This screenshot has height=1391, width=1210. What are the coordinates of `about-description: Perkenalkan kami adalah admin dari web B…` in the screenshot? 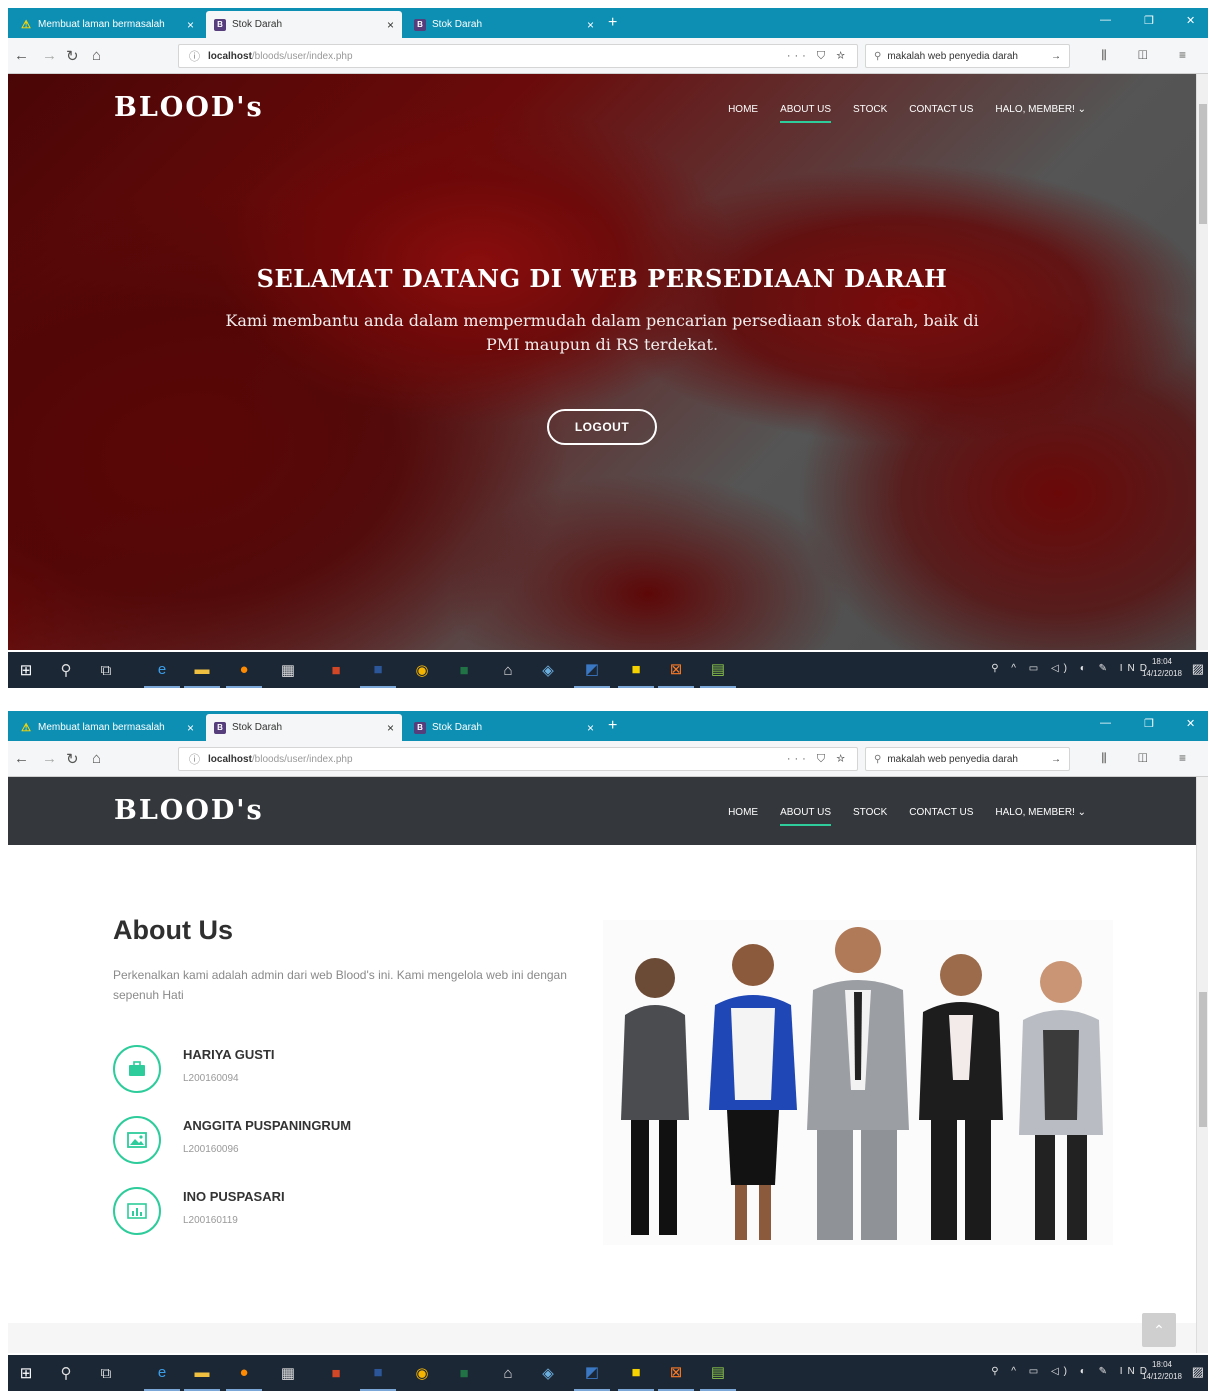 It's located at (340, 985).